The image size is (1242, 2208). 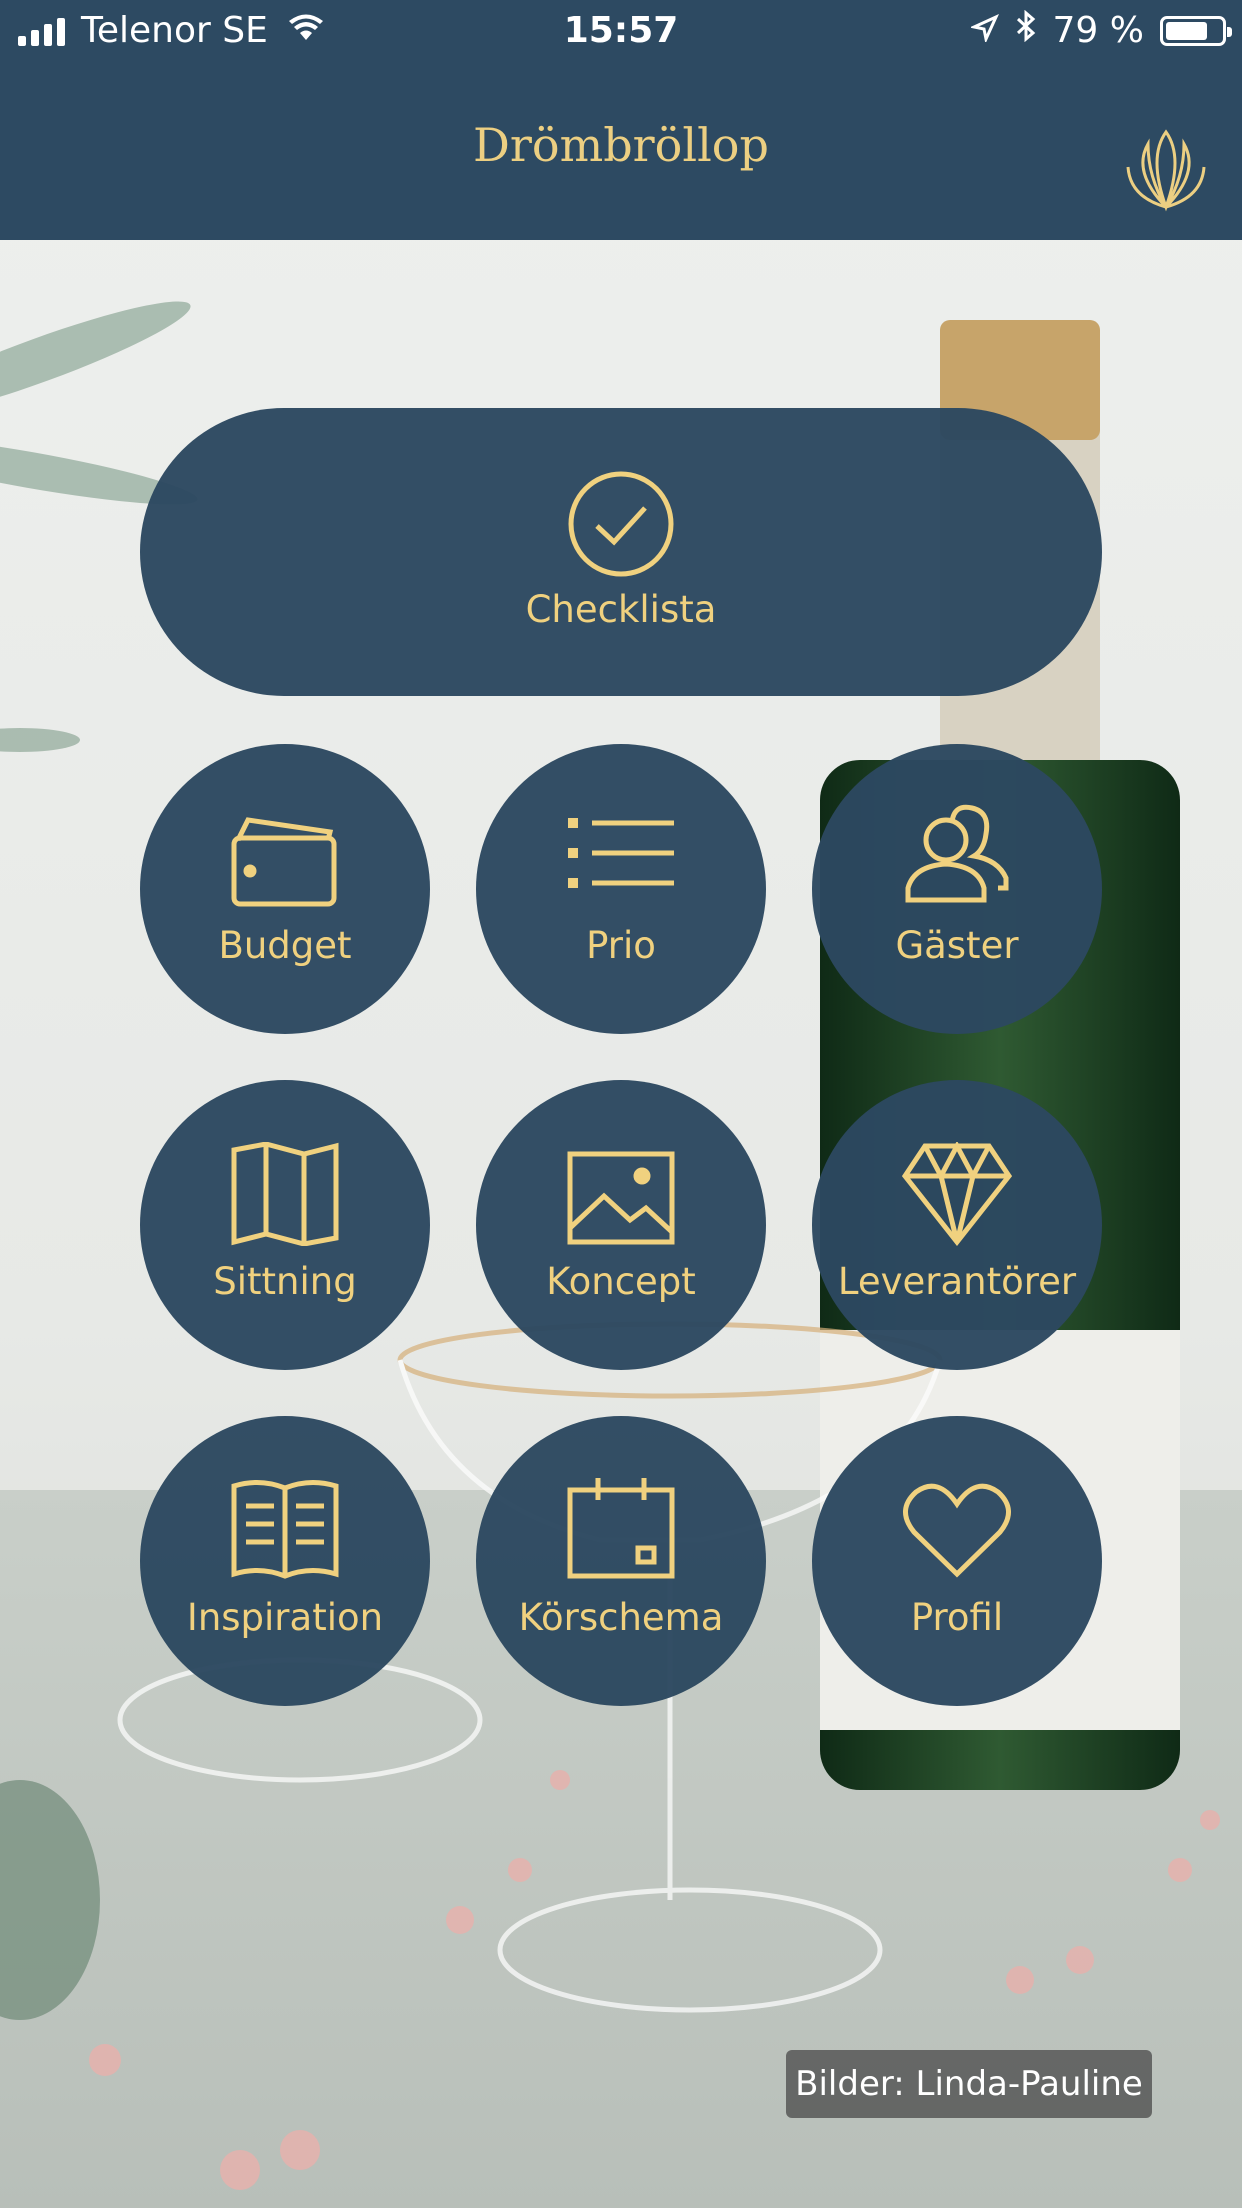 I want to click on schedule-label: Körschema, so click(x=621, y=1617).